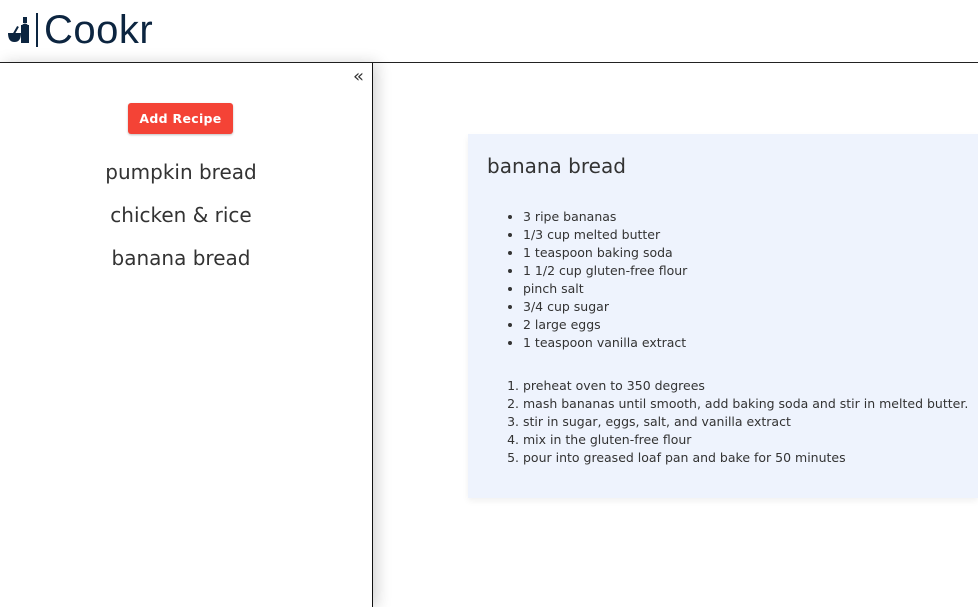  Describe the element at coordinates (605, 235) in the screenshot. I see `ingredient-item: 1/3 cup melted butter` at that location.